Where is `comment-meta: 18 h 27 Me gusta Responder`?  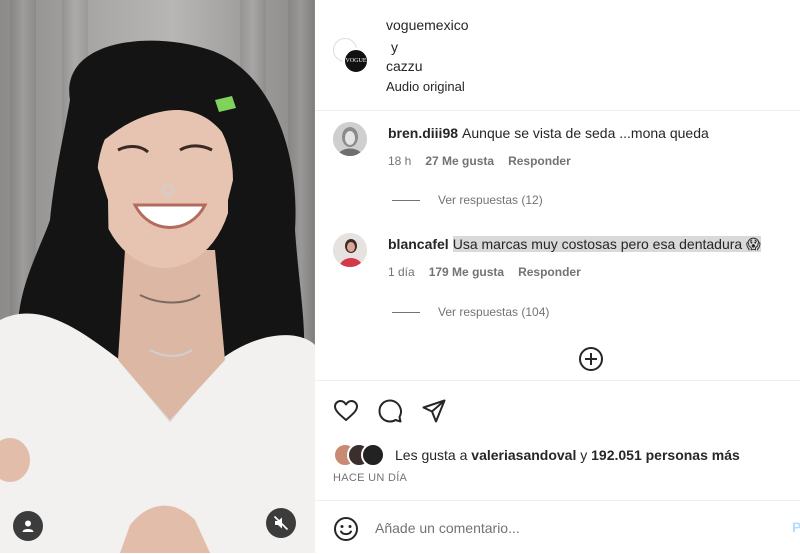 comment-meta: 18 h 27 Me gusta Responder is located at coordinates (486, 161).